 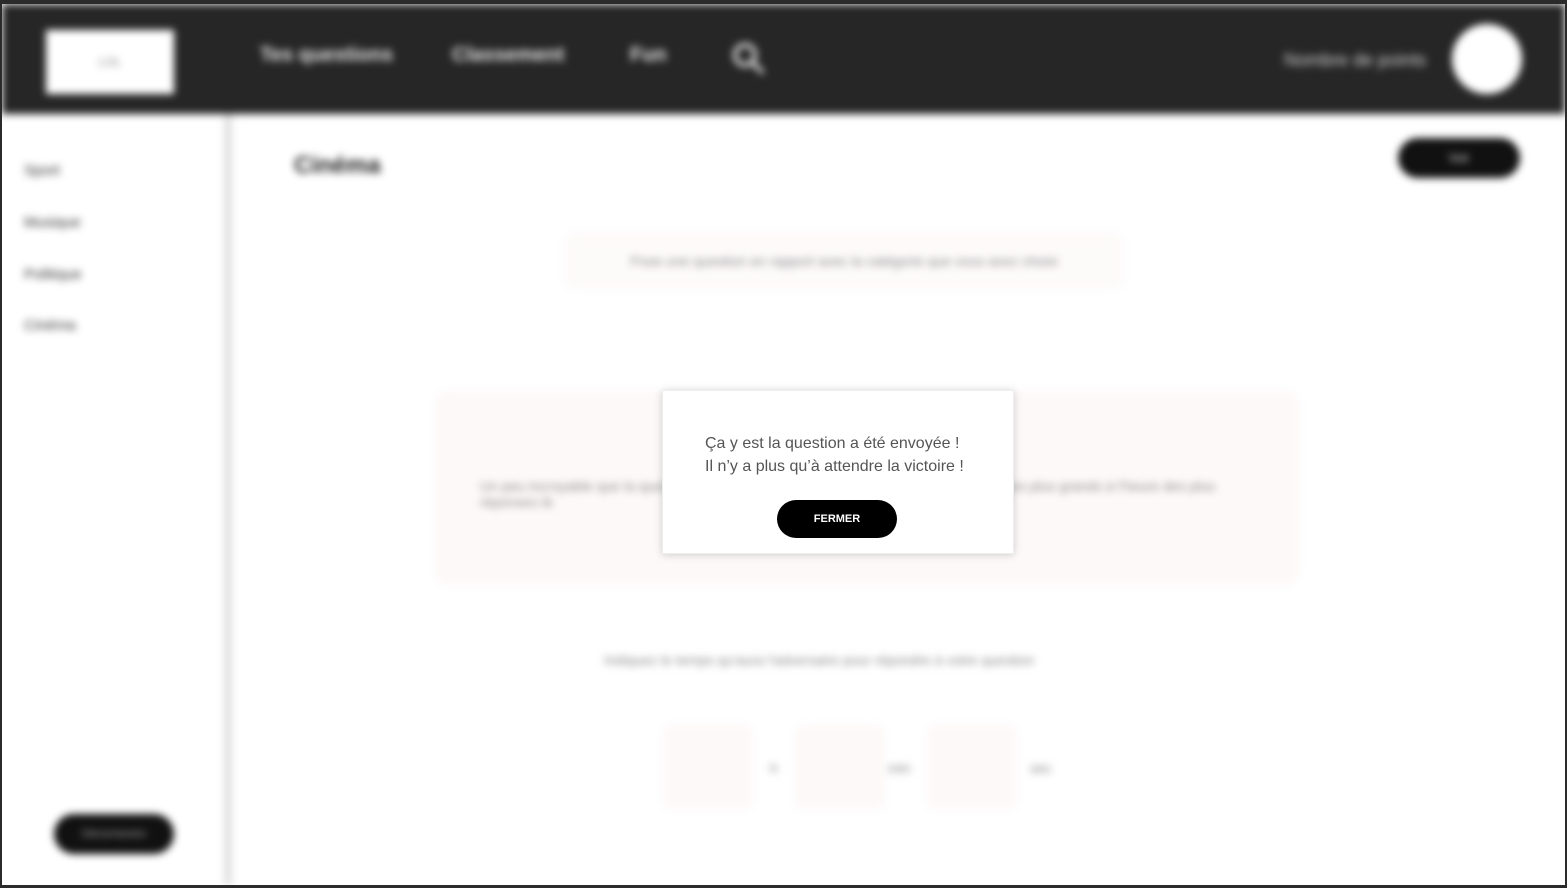 What do you see at coordinates (114, 834) in the screenshot?
I see `logout-button: Déconnexion` at bounding box center [114, 834].